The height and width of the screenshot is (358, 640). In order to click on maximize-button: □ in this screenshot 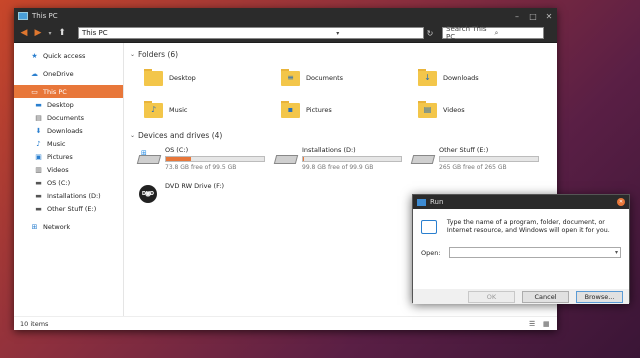, I will do `click(533, 16)`.